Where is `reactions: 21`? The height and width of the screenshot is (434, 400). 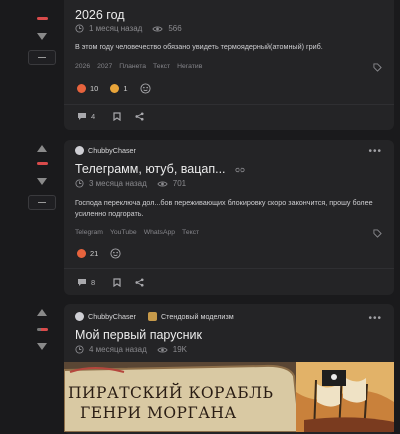
reactions: 21 is located at coordinates (99, 253).